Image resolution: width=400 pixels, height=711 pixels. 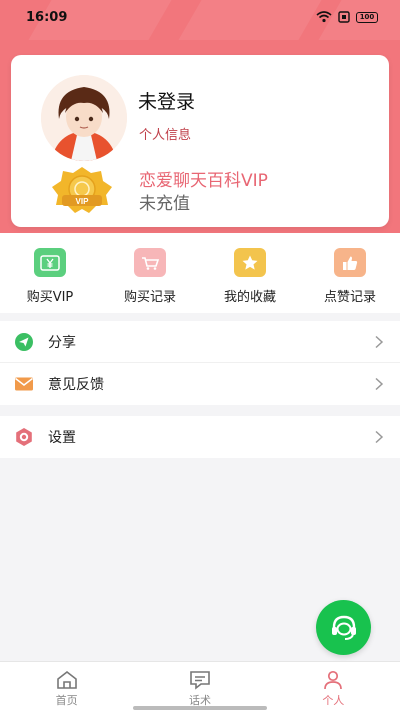 I want to click on share-label: 分享, so click(x=62, y=342).